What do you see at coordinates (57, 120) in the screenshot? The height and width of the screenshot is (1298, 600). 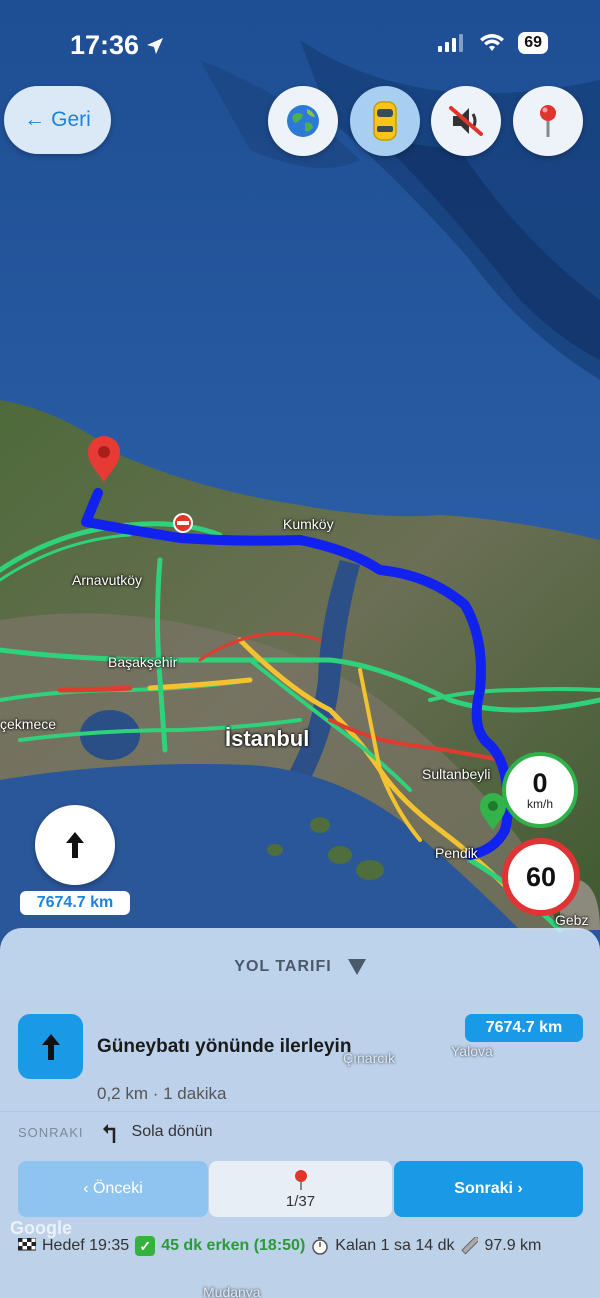 I see `back-button: ← Geri` at bounding box center [57, 120].